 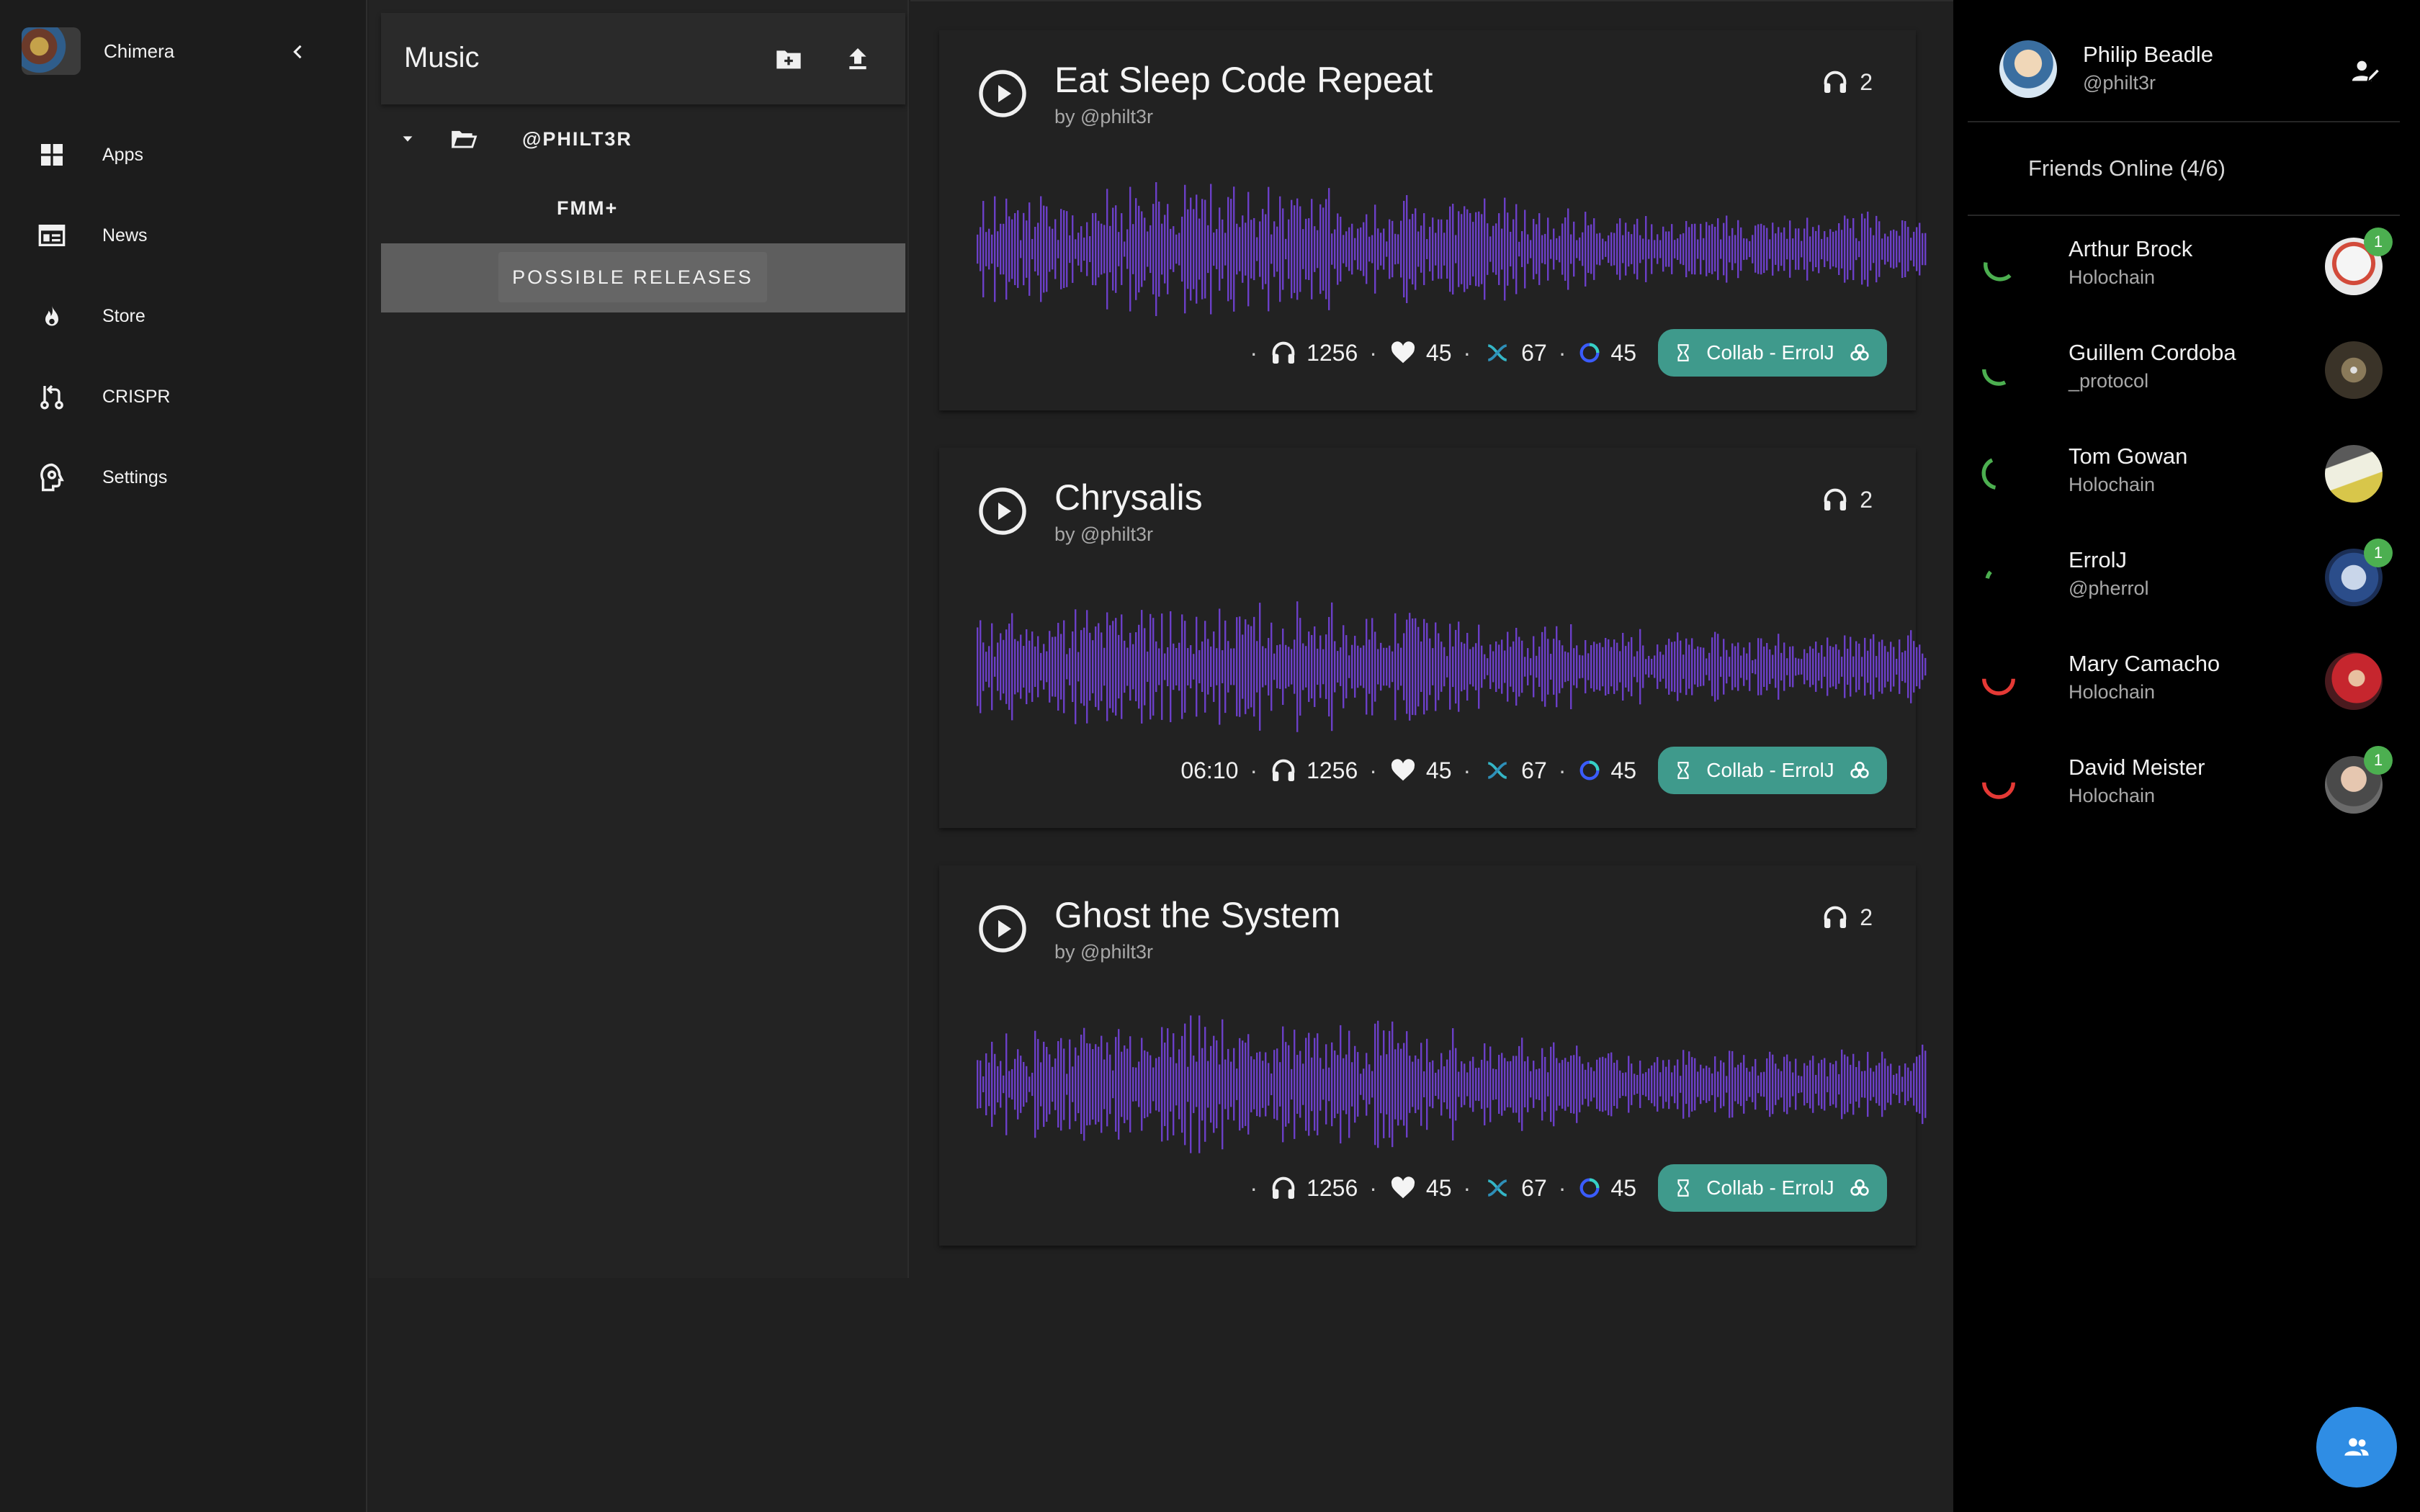 What do you see at coordinates (298, 51) in the screenshot?
I see `collapse-nav-button` at bounding box center [298, 51].